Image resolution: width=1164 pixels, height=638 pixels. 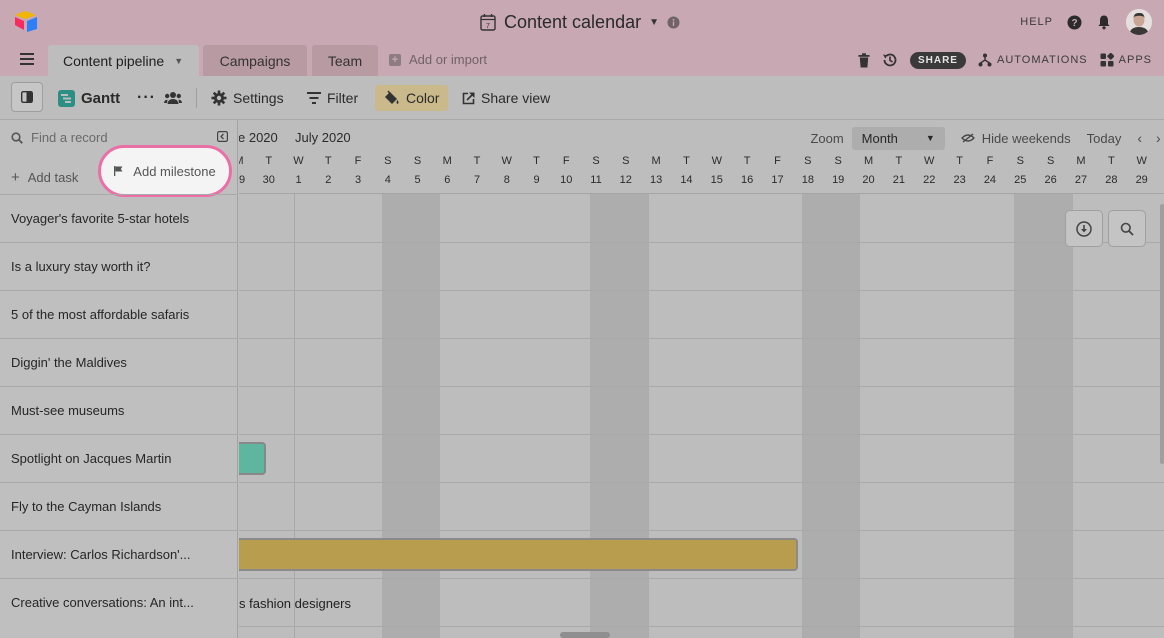 I want to click on timeline-controls: Zoom Month ▼ Hide weekends Today ‹ ›, so click(x=987, y=138).